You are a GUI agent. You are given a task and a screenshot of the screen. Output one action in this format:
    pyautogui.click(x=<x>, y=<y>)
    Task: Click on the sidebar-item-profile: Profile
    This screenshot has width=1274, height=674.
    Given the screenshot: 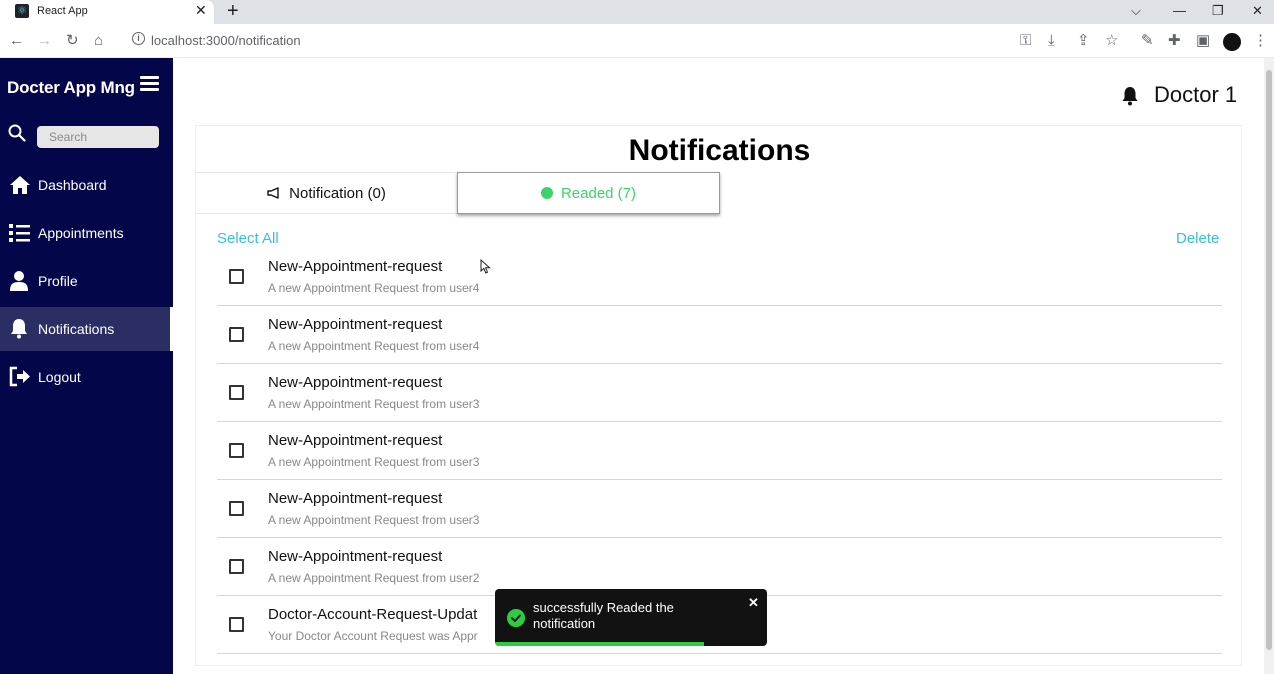 What is the action you would take?
    pyautogui.click(x=86, y=281)
    